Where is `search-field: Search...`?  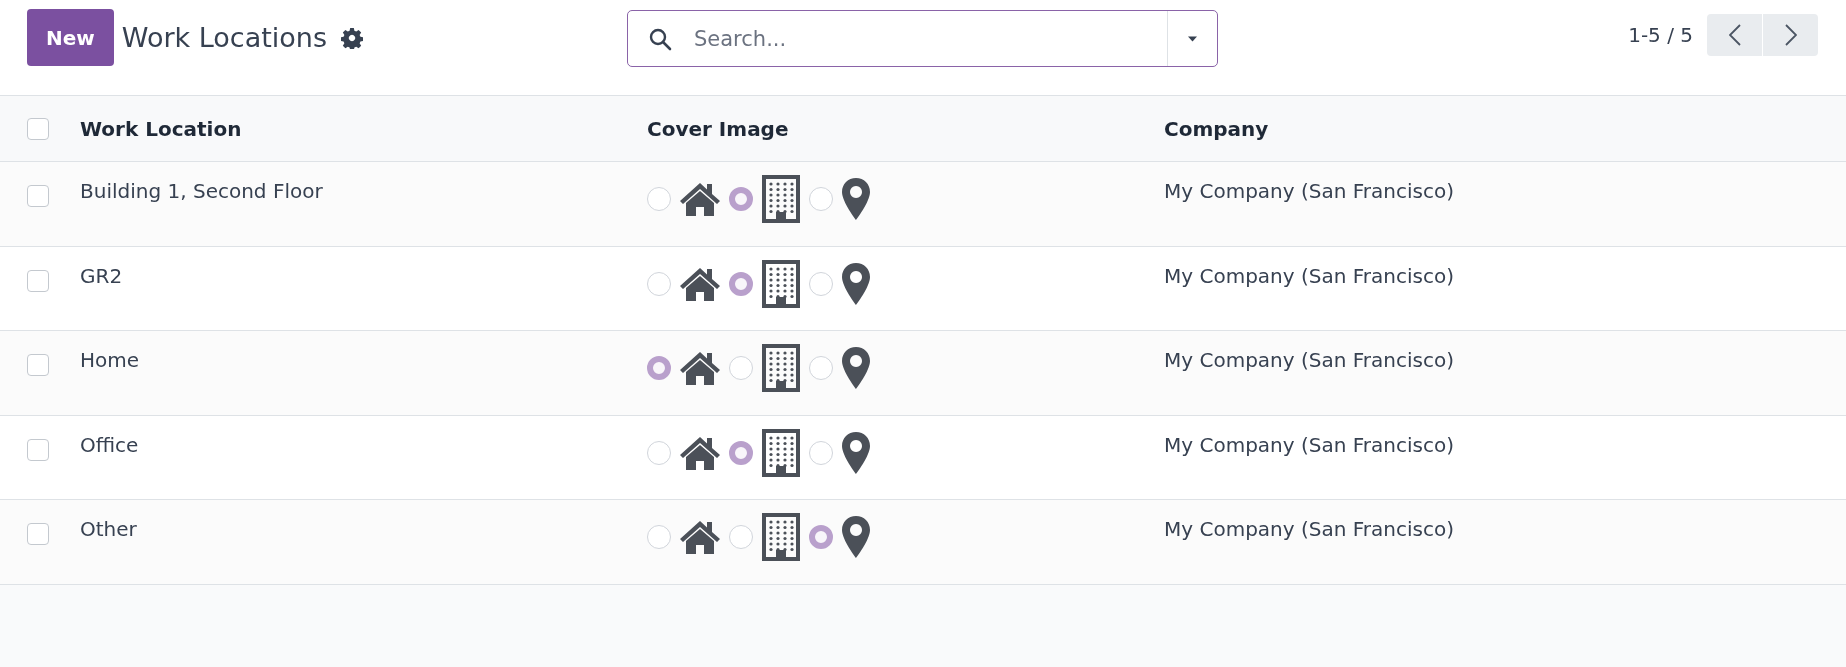
search-field: Search... is located at coordinates (922, 38).